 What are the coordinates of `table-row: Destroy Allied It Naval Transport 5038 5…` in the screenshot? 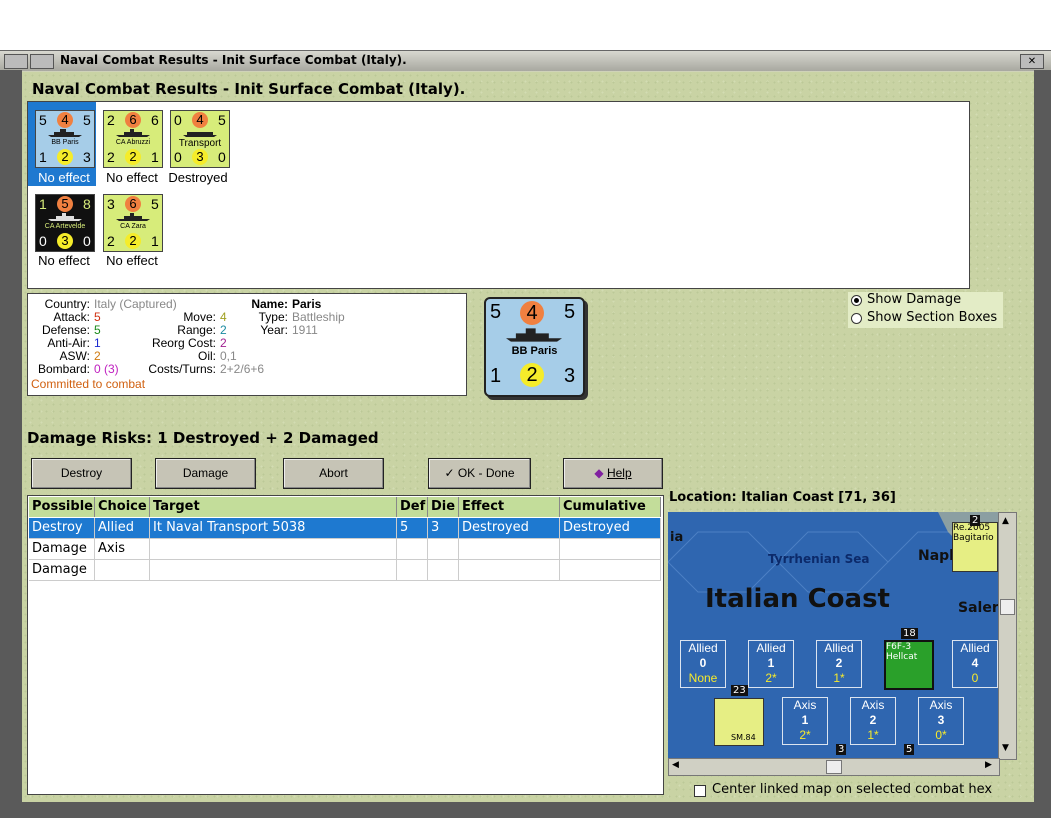 It's located at (345, 528).